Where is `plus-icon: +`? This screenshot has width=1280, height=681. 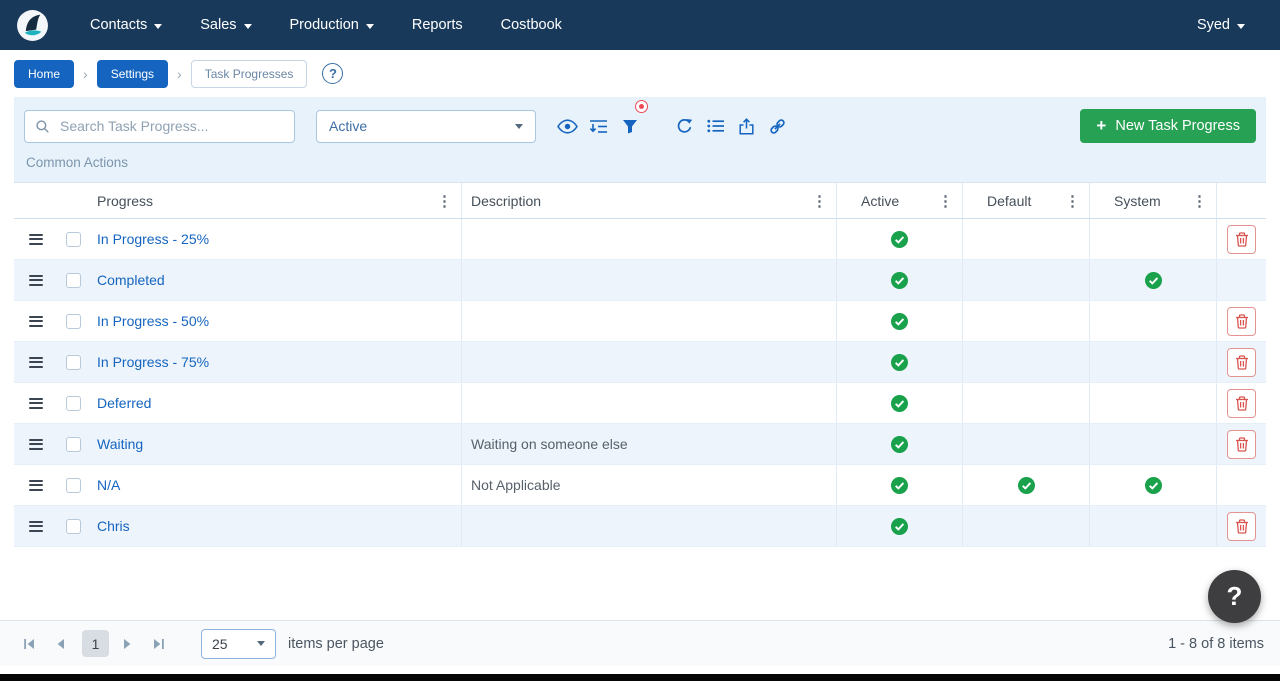
plus-icon: + is located at coordinates (1101, 125).